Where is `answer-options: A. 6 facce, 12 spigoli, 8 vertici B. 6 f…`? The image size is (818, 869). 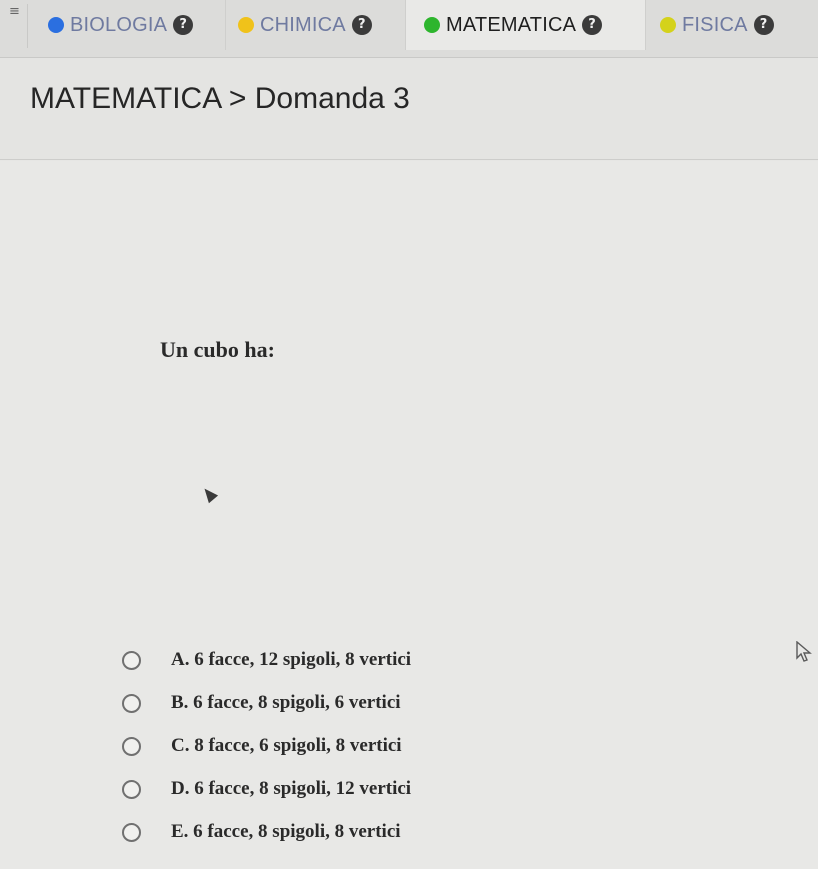
answer-options: A. 6 facce, 12 spigoli, 8 vertici B. 6 f… is located at coordinates (266, 756).